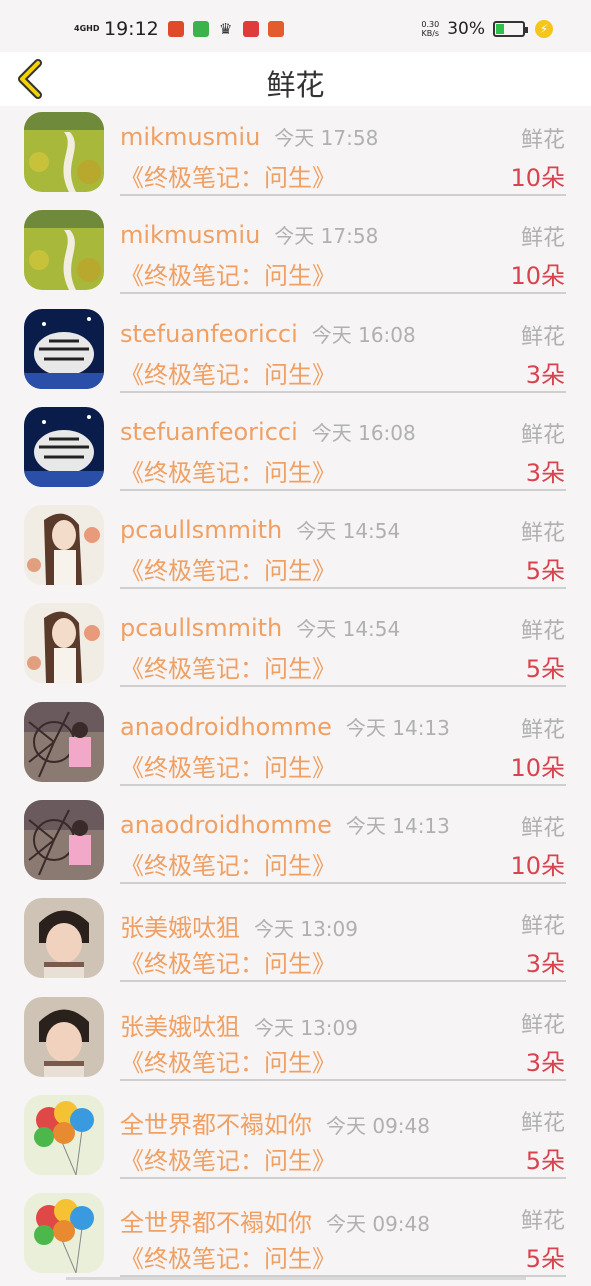 The image size is (591, 1286). I want to click on username-text: stefuanfeoricci, so click(209, 334).